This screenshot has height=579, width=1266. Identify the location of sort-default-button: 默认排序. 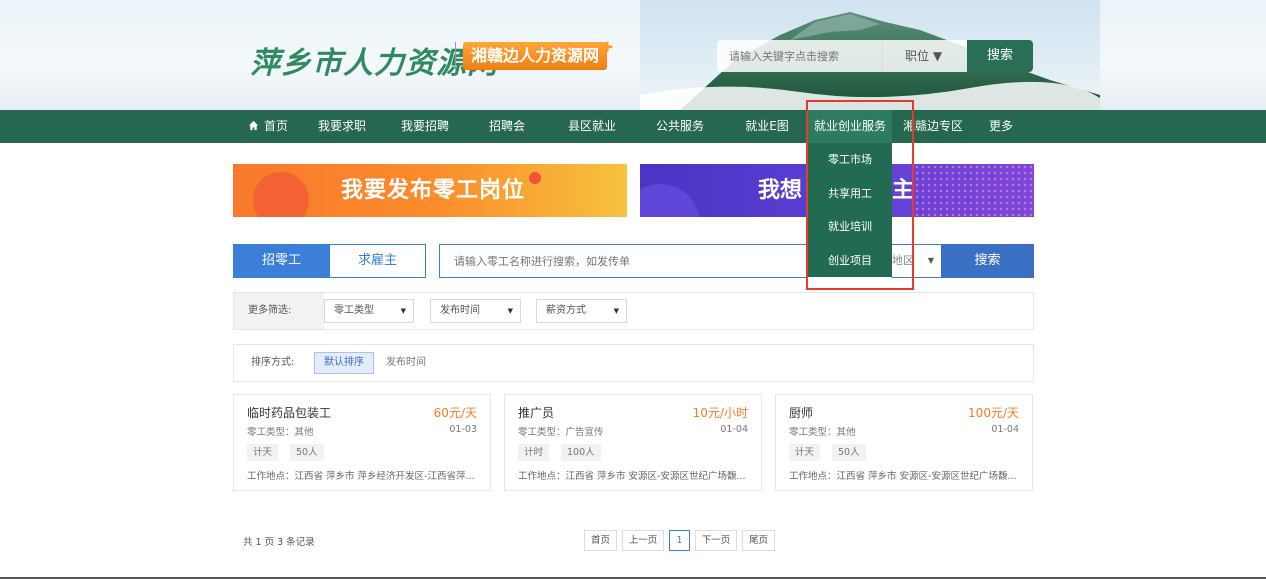
(344, 363).